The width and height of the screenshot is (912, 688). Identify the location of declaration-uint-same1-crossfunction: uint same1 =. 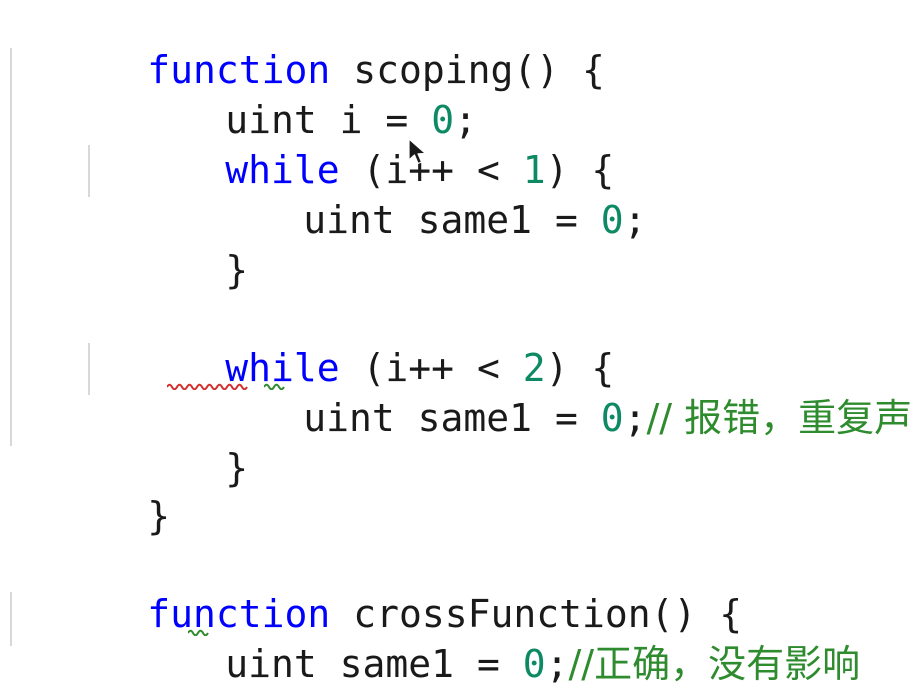
(374, 664).